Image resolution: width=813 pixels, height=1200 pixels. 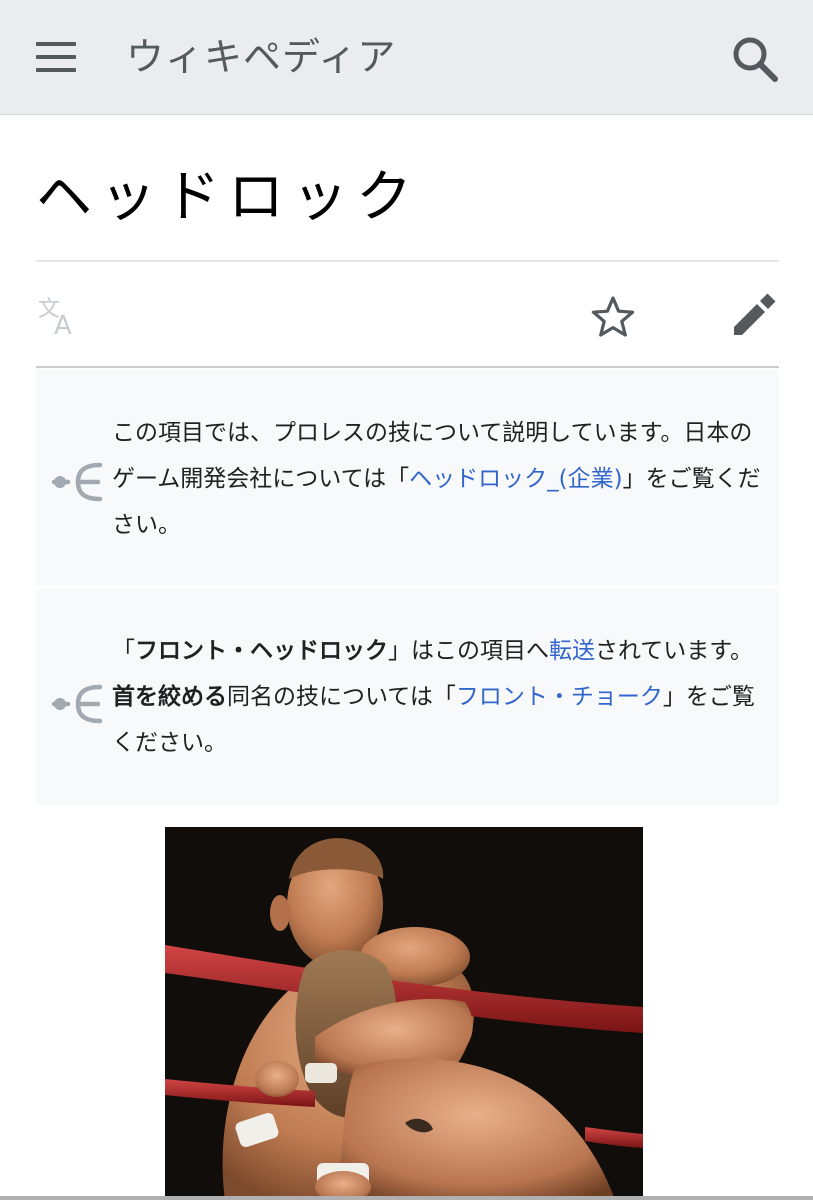 What do you see at coordinates (407, 367) in the screenshot?
I see `actions-divider` at bounding box center [407, 367].